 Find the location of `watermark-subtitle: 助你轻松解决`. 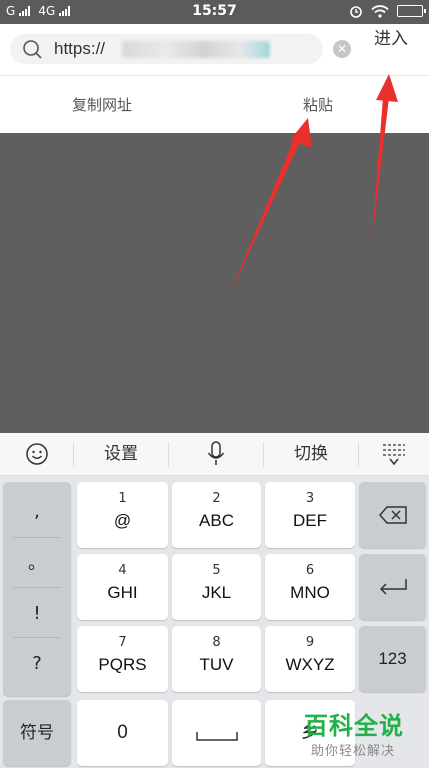

watermark-subtitle: 助你轻松解决 is located at coordinates (353, 751).